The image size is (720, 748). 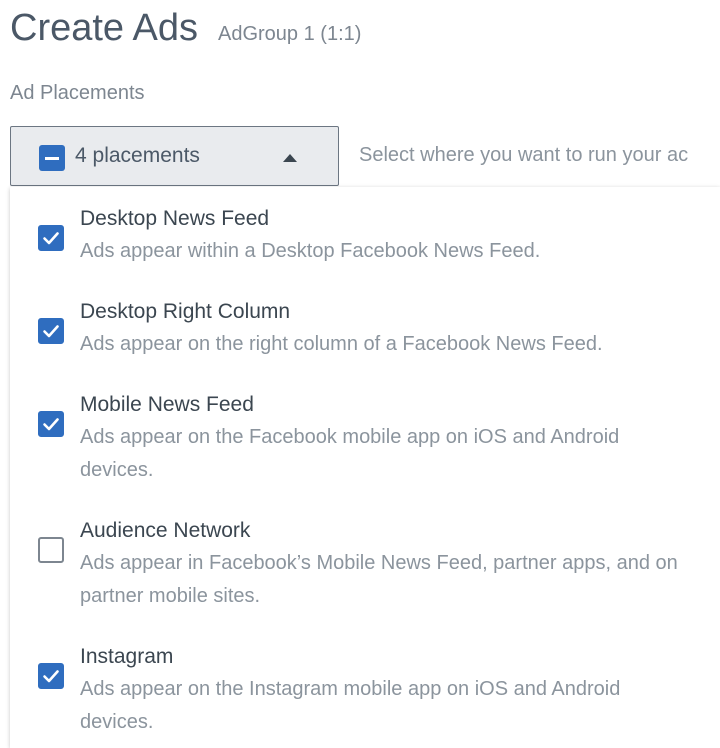 I want to click on page-subtitle: AdGroup 1 (1:1), so click(x=290, y=34).